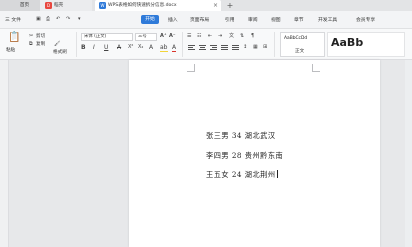 The image size is (412, 247). Describe the element at coordinates (79, 19) in the screenshot. I see `more-icon: ▾` at that location.